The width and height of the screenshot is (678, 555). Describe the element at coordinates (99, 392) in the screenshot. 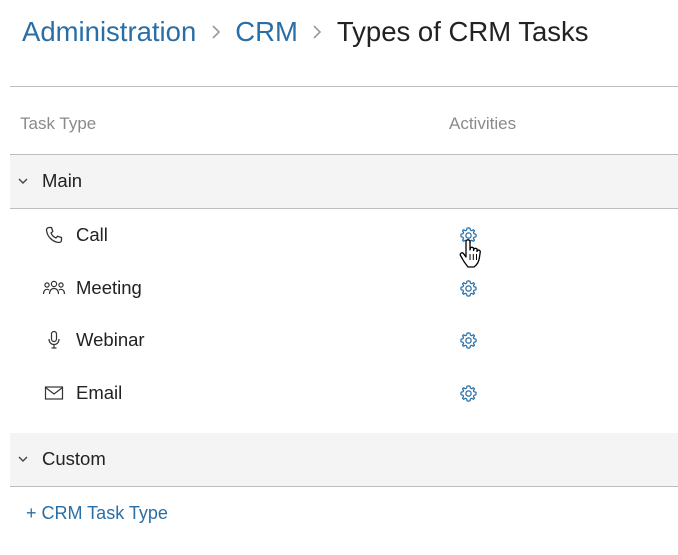

I see `task-label: Email` at that location.